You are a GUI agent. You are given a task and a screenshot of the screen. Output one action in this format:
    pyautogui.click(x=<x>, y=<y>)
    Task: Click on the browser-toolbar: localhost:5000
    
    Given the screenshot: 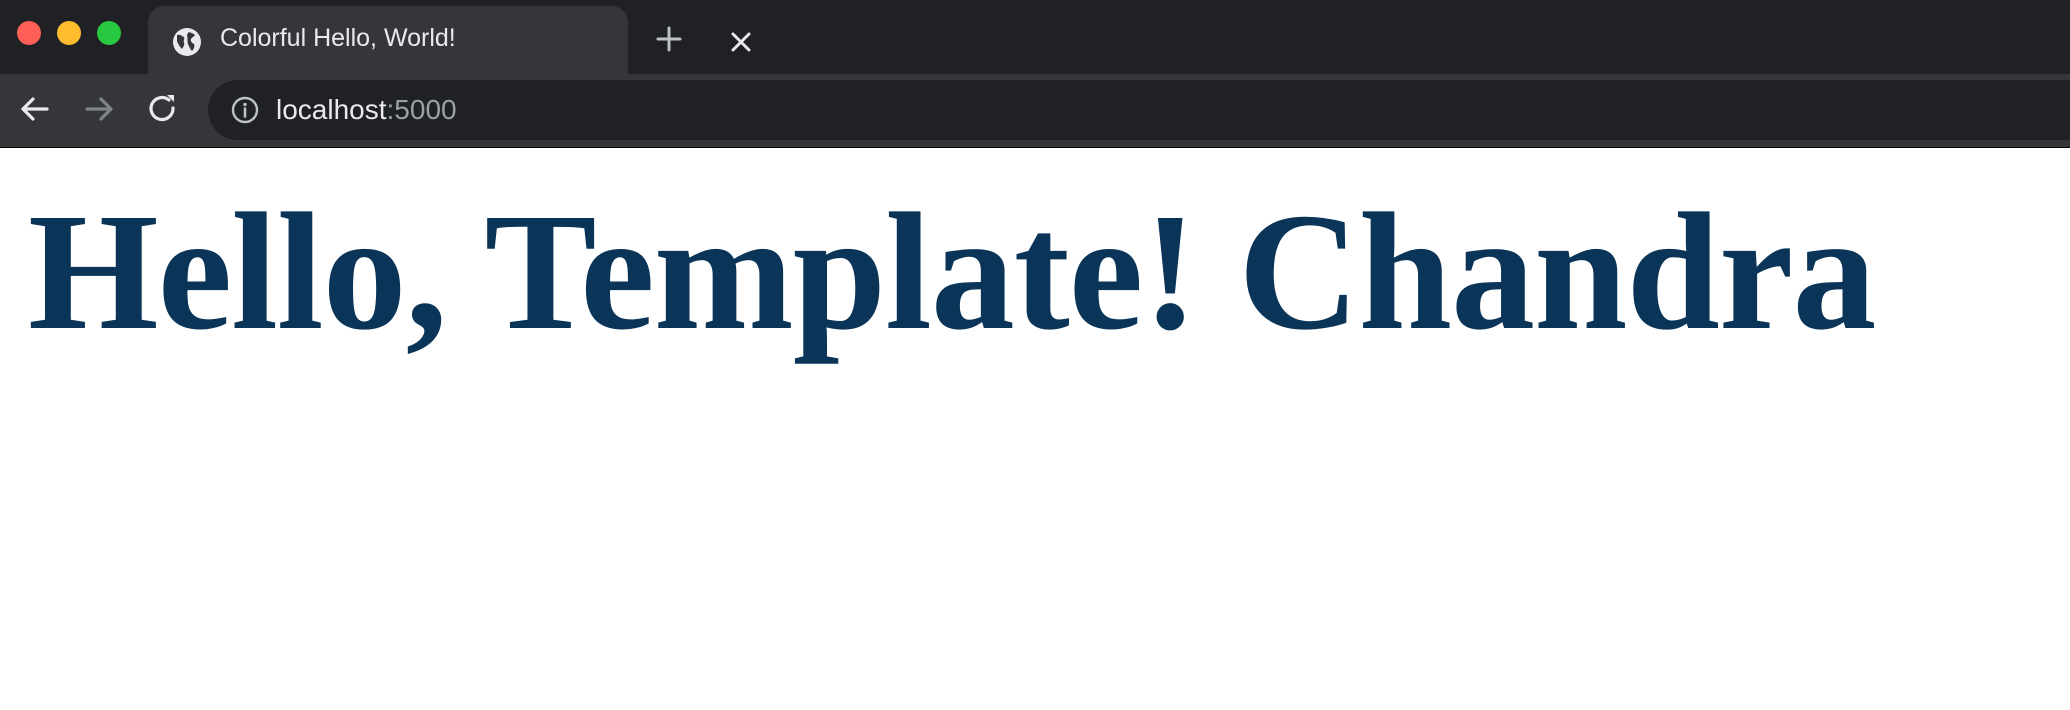 What is the action you would take?
    pyautogui.click(x=1035, y=111)
    